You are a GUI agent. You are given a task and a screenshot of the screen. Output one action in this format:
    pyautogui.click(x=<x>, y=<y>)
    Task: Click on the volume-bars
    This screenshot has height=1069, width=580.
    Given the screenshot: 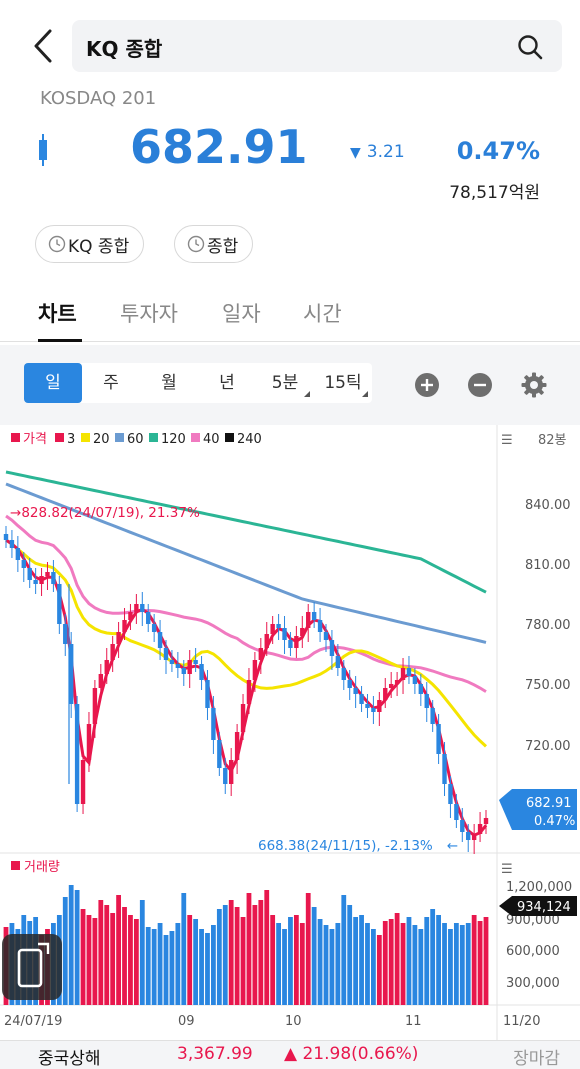 What is the action you would take?
    pyautogui.click(x=246, y=945)
    